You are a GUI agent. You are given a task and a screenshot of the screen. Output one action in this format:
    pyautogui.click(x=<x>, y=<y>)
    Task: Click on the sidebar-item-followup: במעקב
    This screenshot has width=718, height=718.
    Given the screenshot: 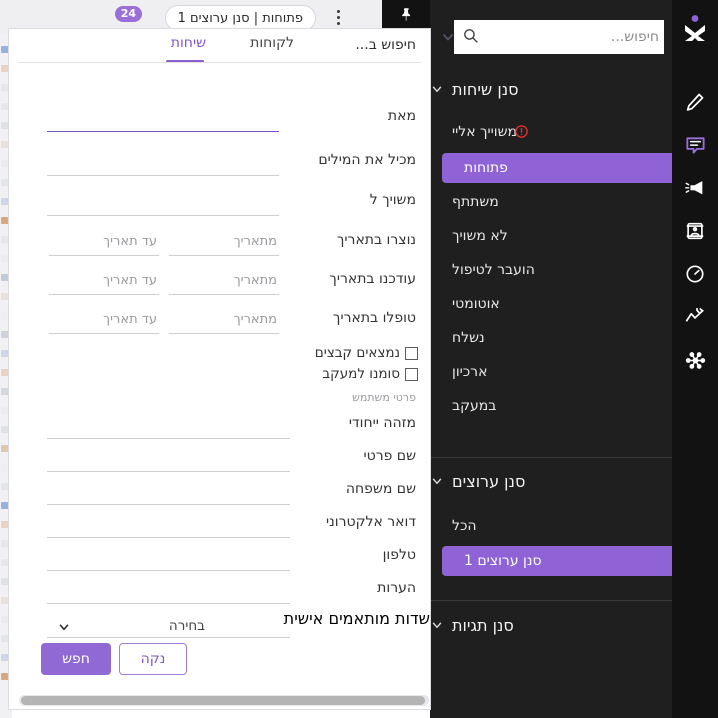 What is the action you would take?
    pyautogui.click(x=551, y=406)
    